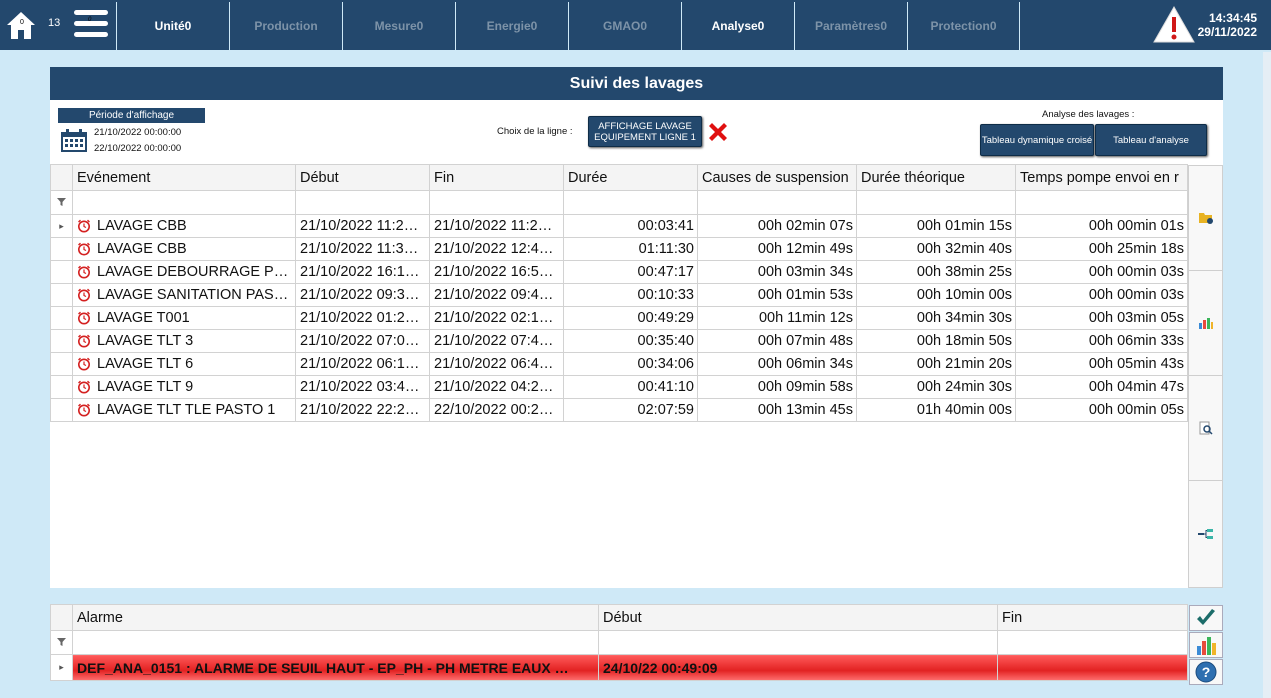 The height and width of the screenshot is (698, 1271). What do you see at coordinates (1267, 375) in the screenshot?
I see `page-scrollbar` at bounding box center [1267, 375].